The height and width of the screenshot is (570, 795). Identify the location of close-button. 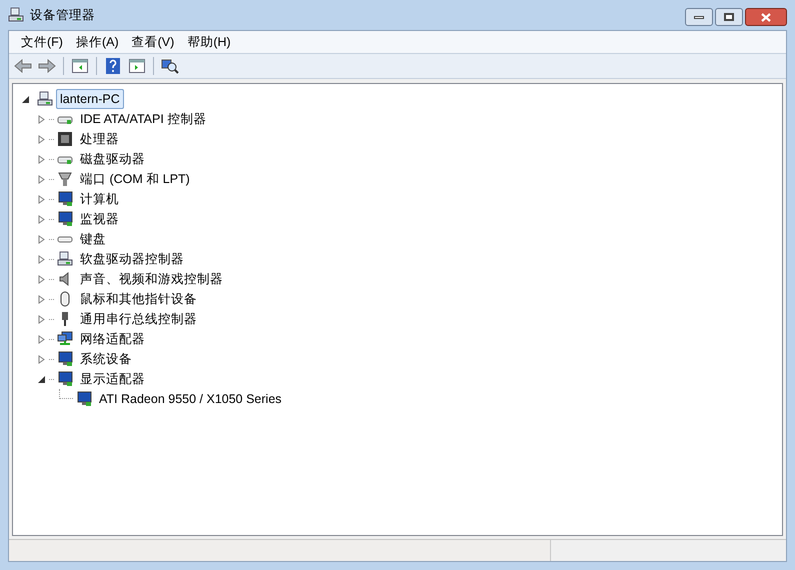
(766, 17).